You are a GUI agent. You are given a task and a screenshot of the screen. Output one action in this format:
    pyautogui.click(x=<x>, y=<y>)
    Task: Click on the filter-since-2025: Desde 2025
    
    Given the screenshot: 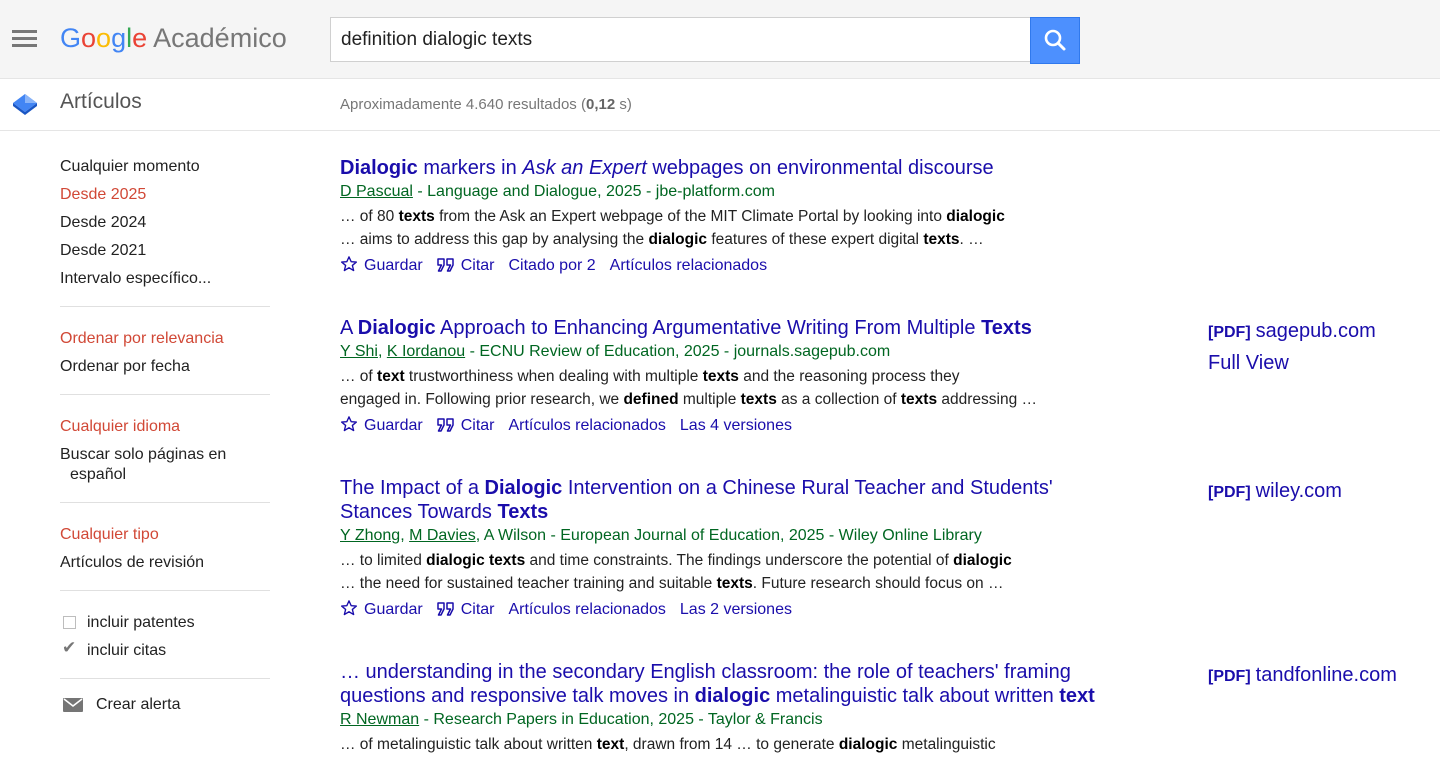 What is the action you would take?
    pyautogui.click(x=165, y=195)
    